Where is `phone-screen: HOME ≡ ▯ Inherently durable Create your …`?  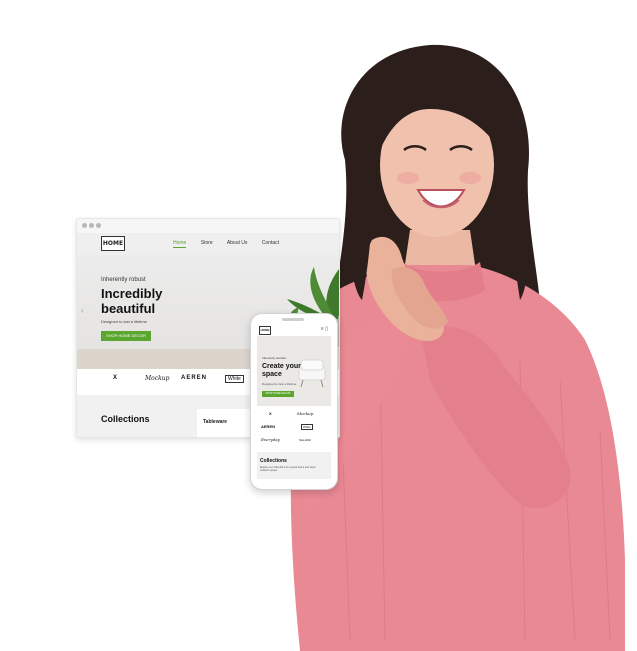
phone-screen: HOME ≡ ▯ Inherently durable Create your … is located at coordinates (294, 401).